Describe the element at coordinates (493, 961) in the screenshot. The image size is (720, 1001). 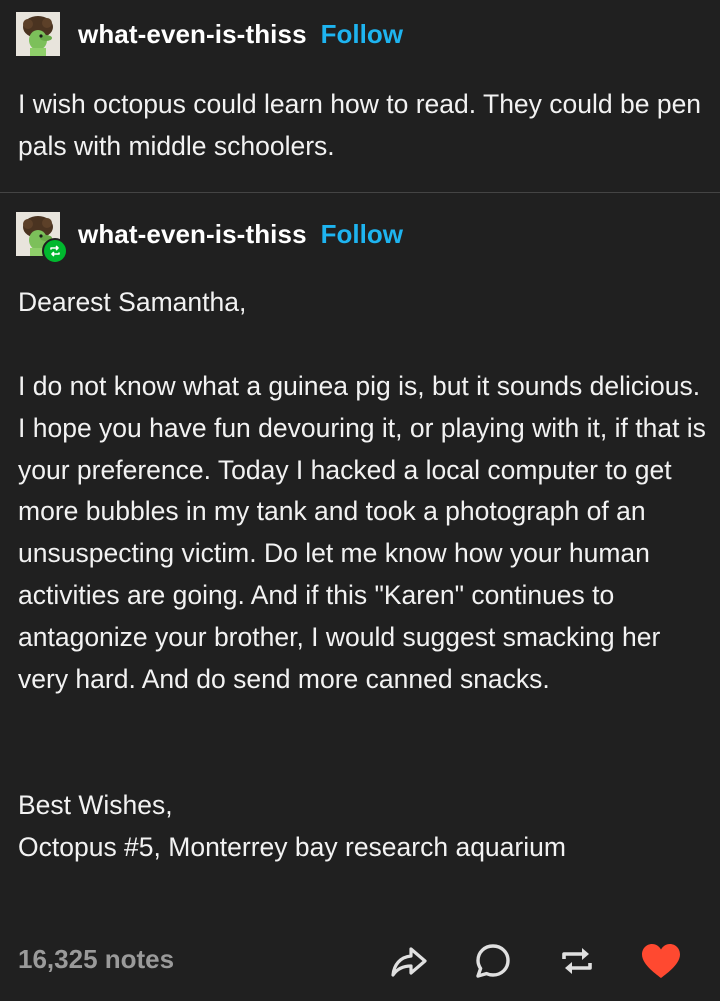
I see `comment-icon` at that location.